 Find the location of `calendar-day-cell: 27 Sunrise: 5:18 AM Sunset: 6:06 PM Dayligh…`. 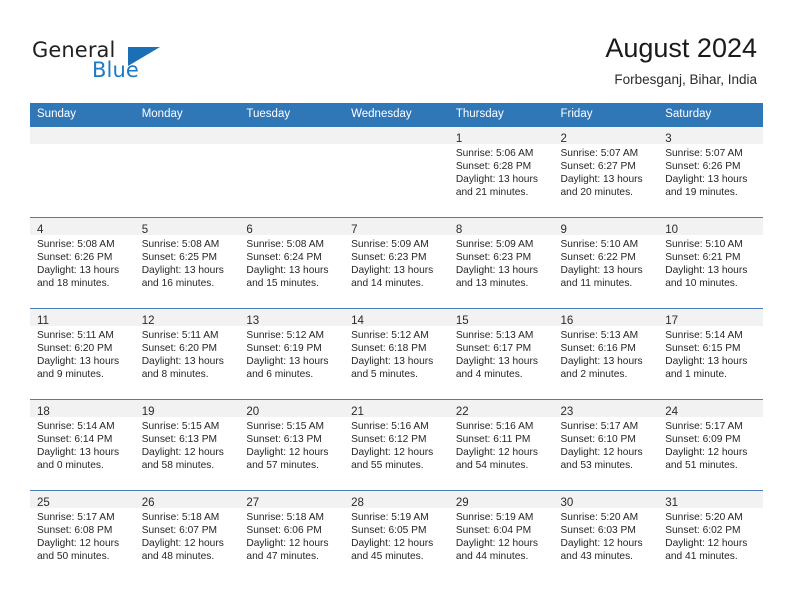

calendar-day-cell: 27 Sunrise: 5:18 AM Sunset: 6:06 PM Dayligh… is located at coordinates (292, 535).